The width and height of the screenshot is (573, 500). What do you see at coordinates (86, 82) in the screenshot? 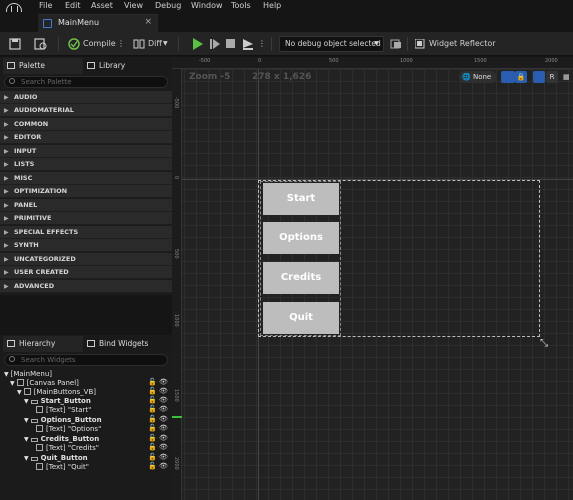
I see `palette-search-input: Search Palette` at bounding box center [86, 82].